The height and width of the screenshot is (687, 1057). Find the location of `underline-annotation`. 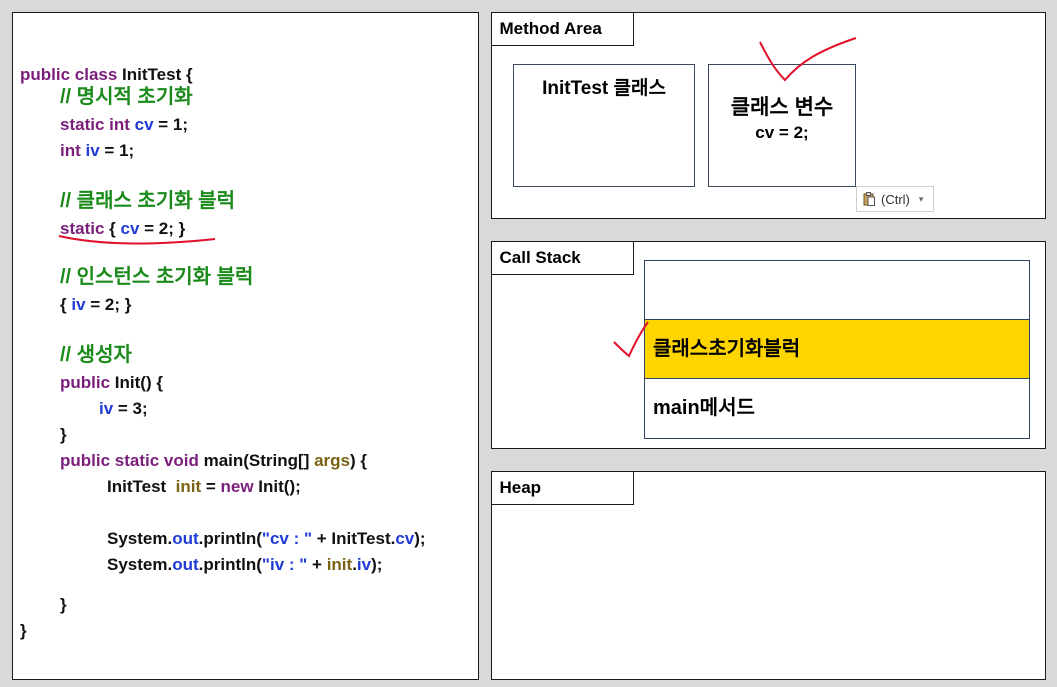

underline-annotation is located at coordinates (137, 240).